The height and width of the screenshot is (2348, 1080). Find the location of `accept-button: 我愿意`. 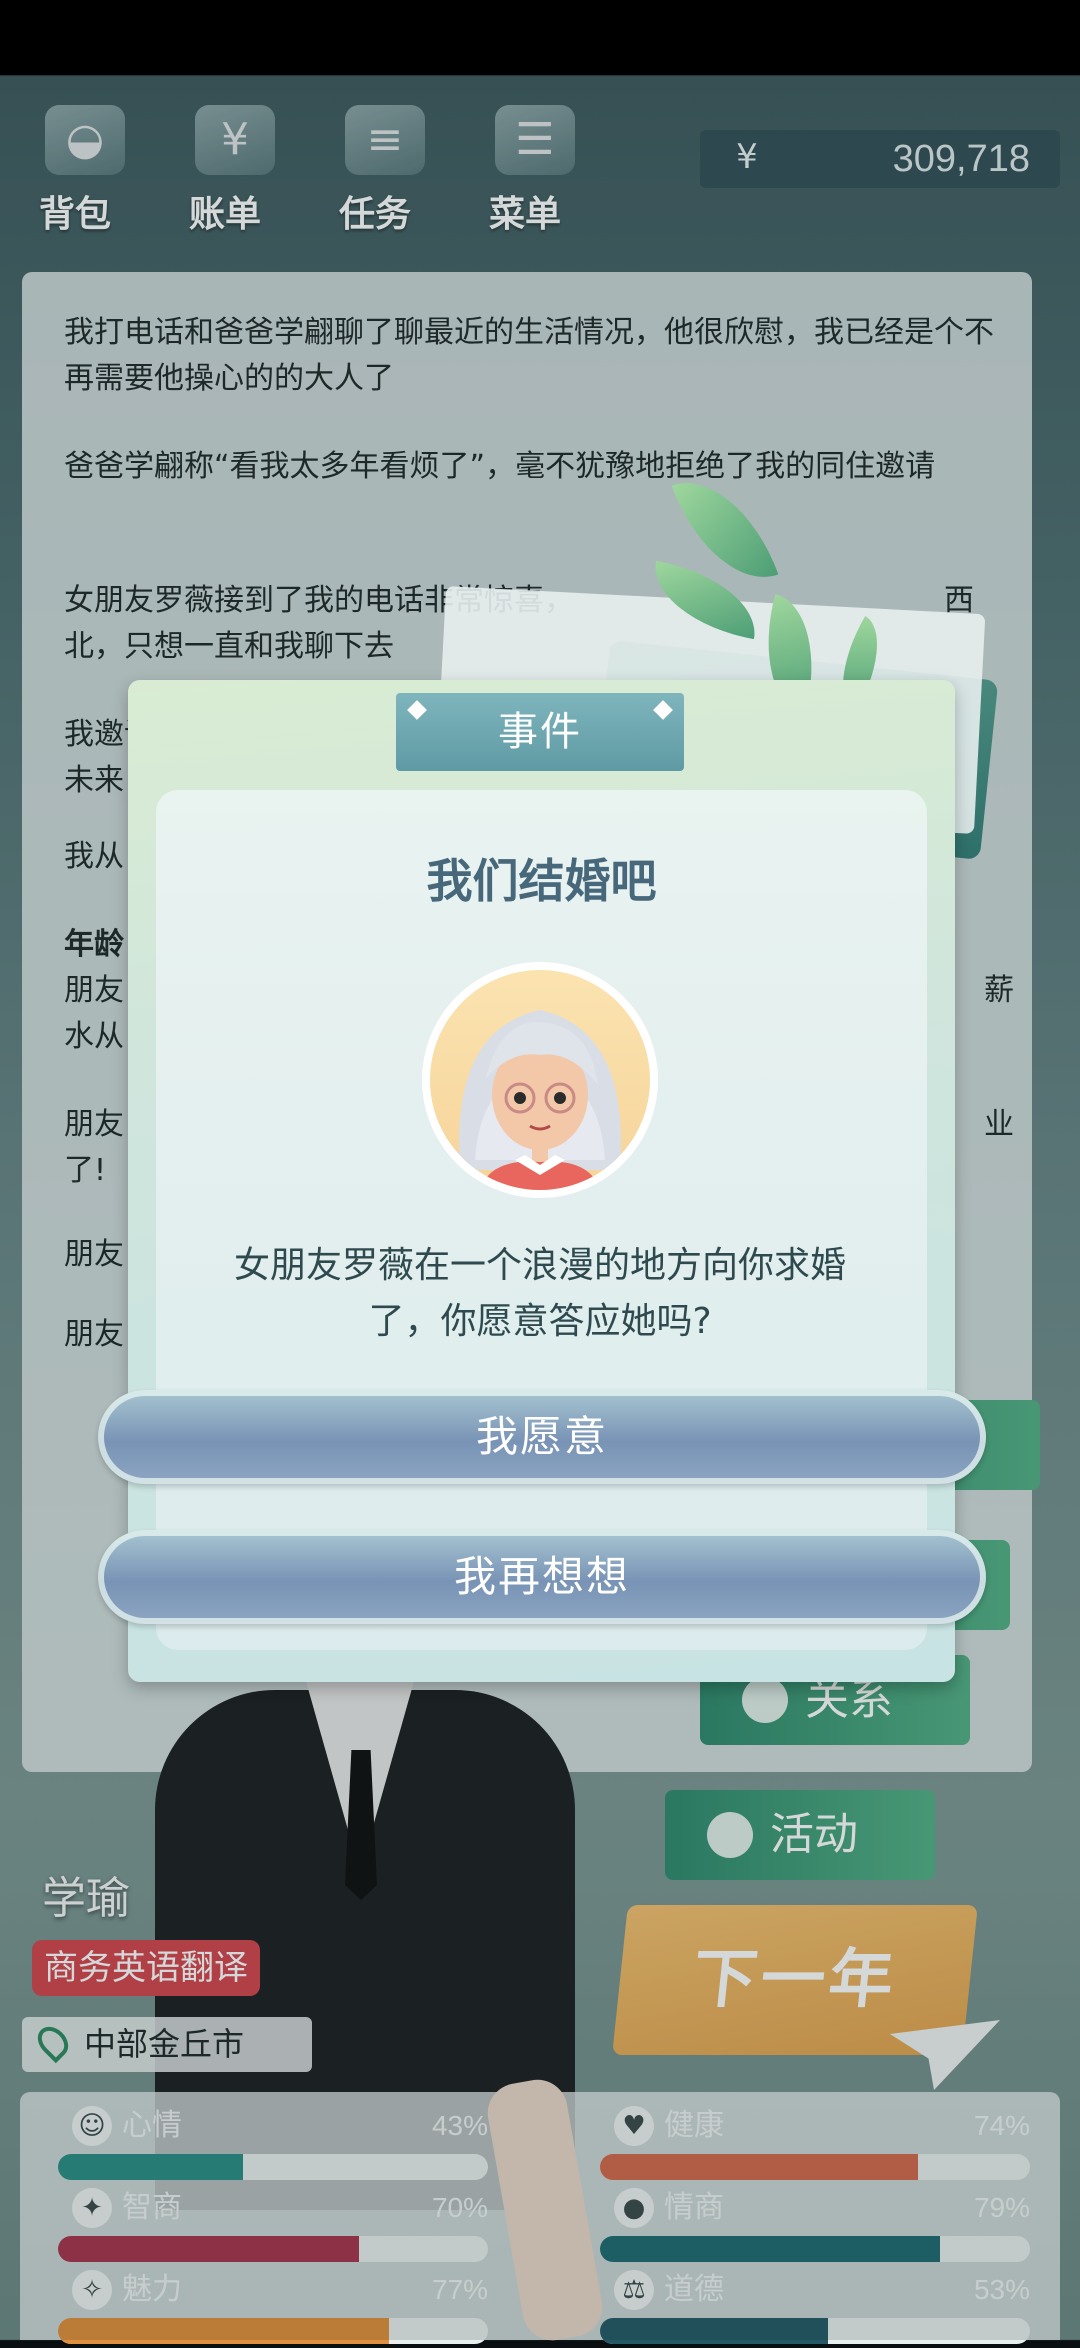

accept-button: 我愿意 is located at coordinates (542, 1437).